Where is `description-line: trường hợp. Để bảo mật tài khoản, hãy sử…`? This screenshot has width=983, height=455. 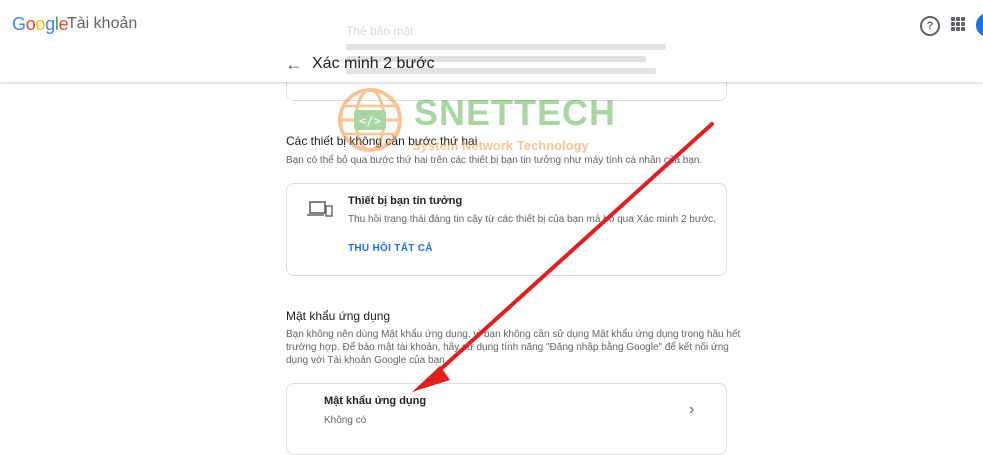
description-line: trường hợp. Để bảo mật tài khoản, hãy sử… is located at coordinates (507, 347).